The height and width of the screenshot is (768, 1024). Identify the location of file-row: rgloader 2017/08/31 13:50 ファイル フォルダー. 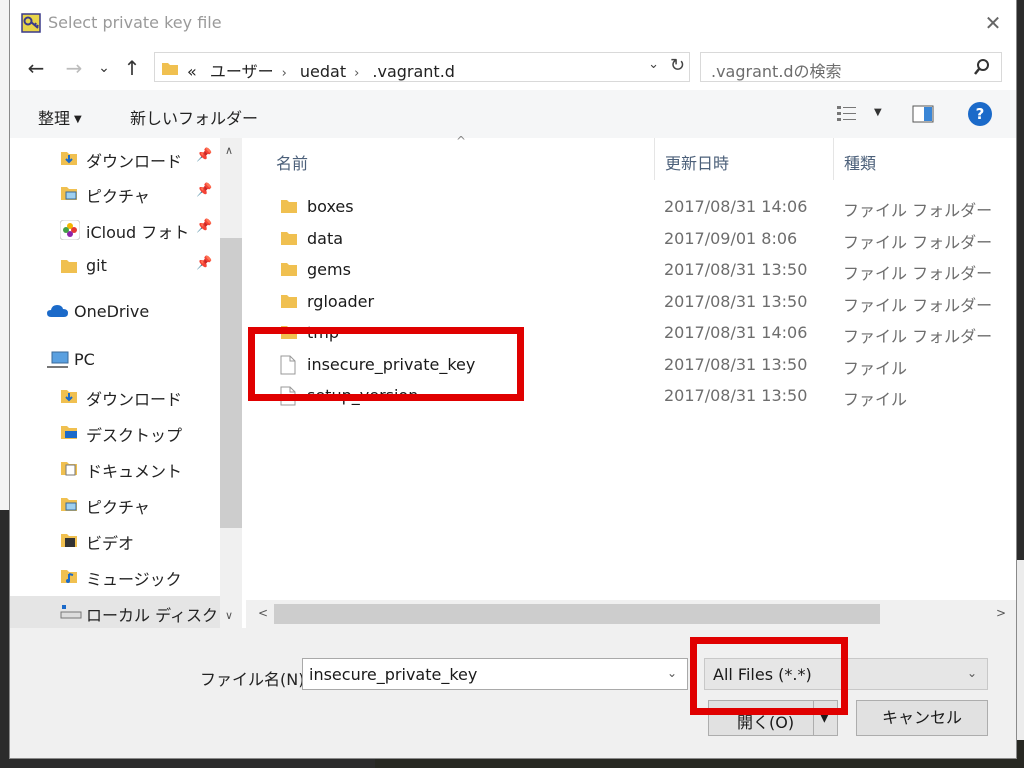
(626, 301).